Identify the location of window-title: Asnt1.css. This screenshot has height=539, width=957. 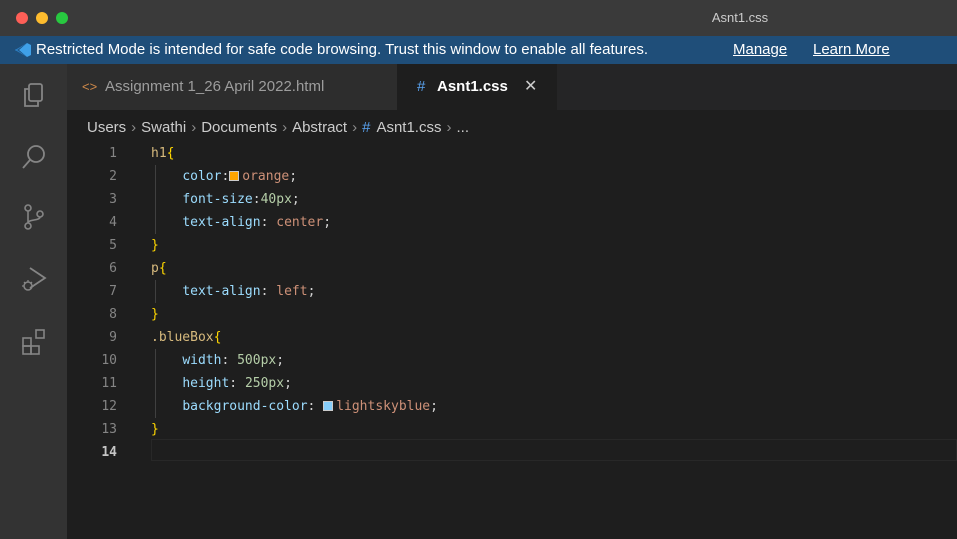
(740, 17).